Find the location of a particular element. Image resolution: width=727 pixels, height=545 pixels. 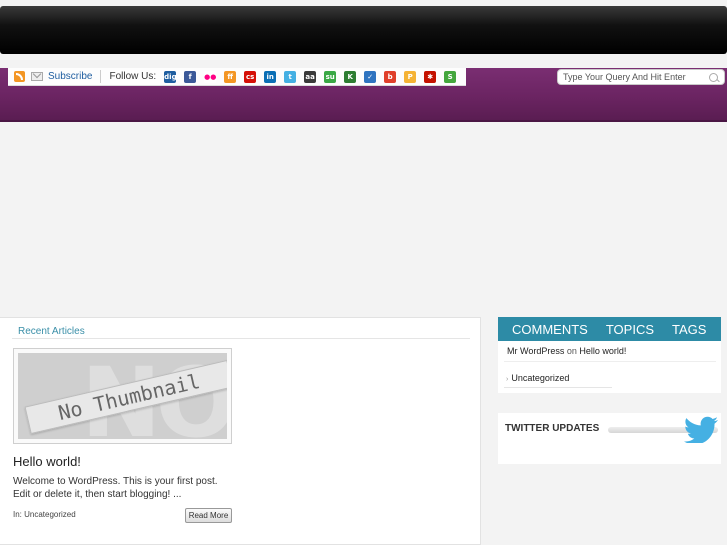

stumbleupon-icon: su is located at coordinates (330, 76).